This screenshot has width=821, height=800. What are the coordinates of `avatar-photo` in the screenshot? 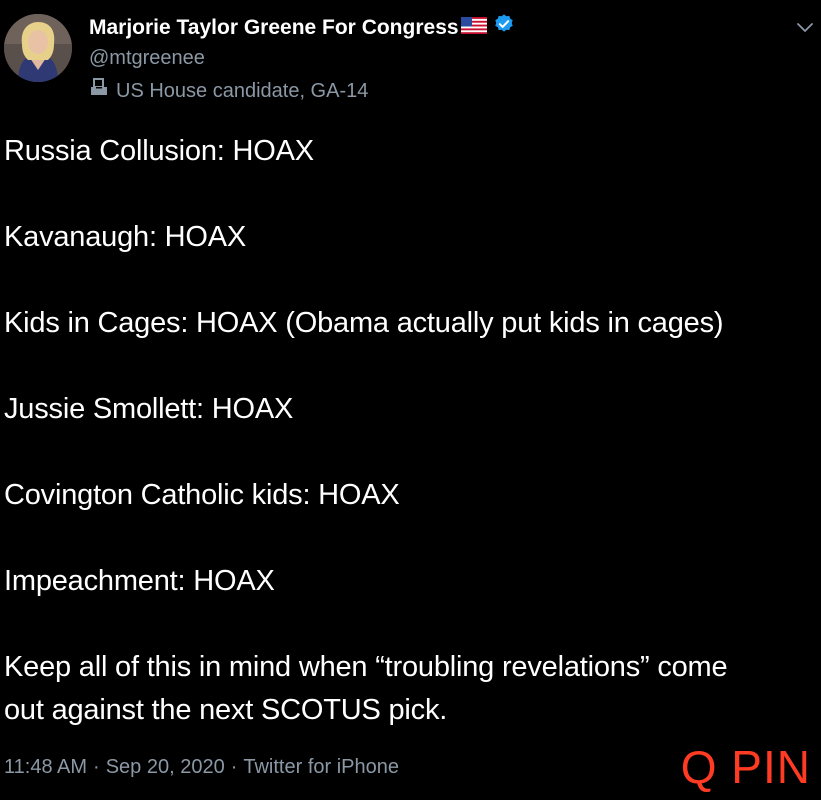 It's located at (38, 48).